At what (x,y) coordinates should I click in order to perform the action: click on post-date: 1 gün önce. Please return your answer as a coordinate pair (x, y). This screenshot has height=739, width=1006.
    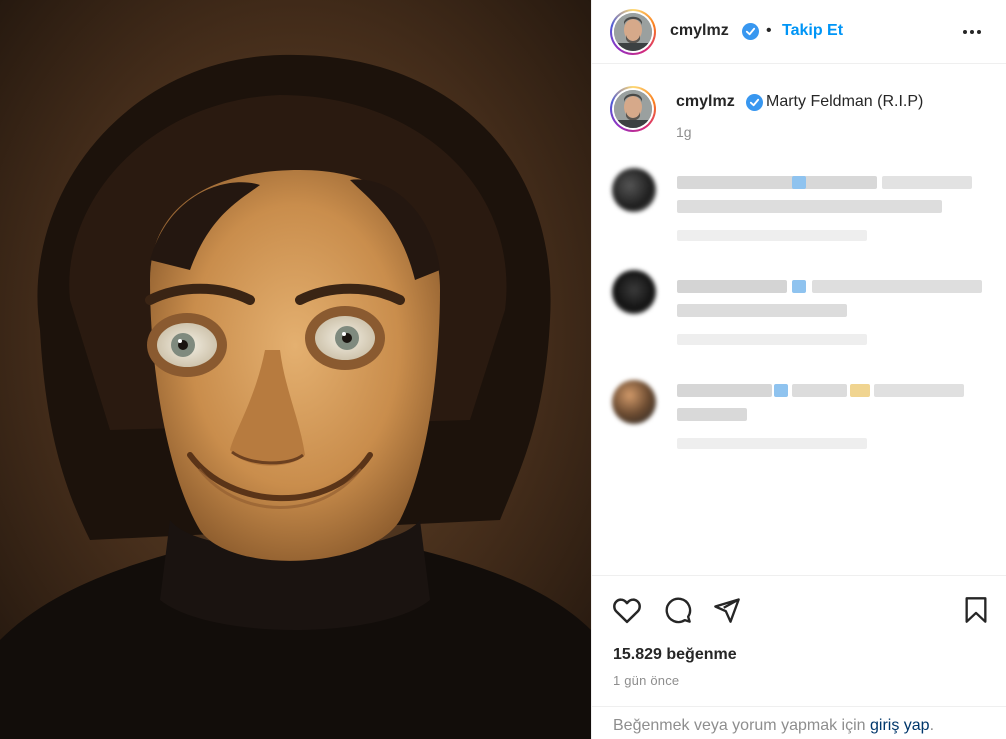
    Looking at the image, I should click on (646, 680).